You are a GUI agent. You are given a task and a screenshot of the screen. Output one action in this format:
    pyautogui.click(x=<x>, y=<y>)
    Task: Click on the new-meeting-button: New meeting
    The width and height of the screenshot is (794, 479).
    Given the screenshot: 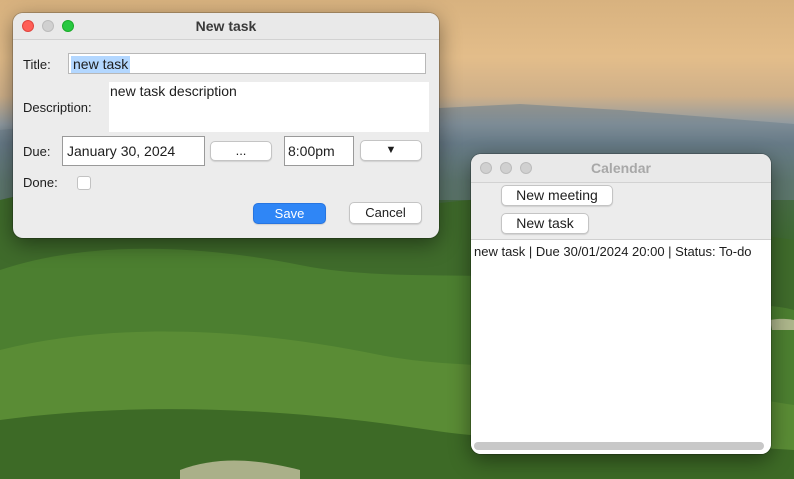 What is the action you would take?
    pyautogui.click(x=557, y=195)
    